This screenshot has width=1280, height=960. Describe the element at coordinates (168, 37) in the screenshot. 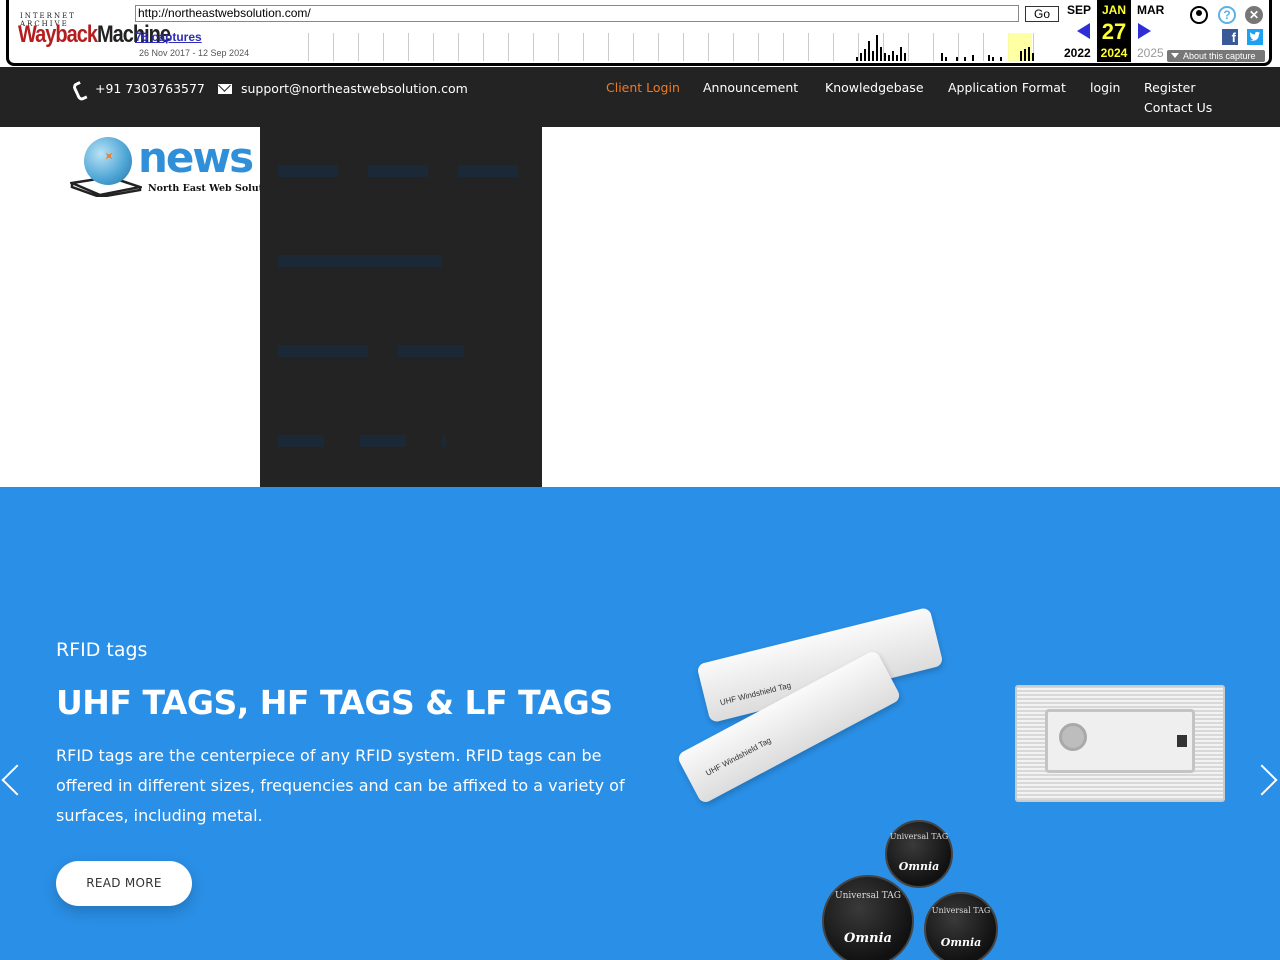

I see `wayback-captures-link: 76 captures` at that location.